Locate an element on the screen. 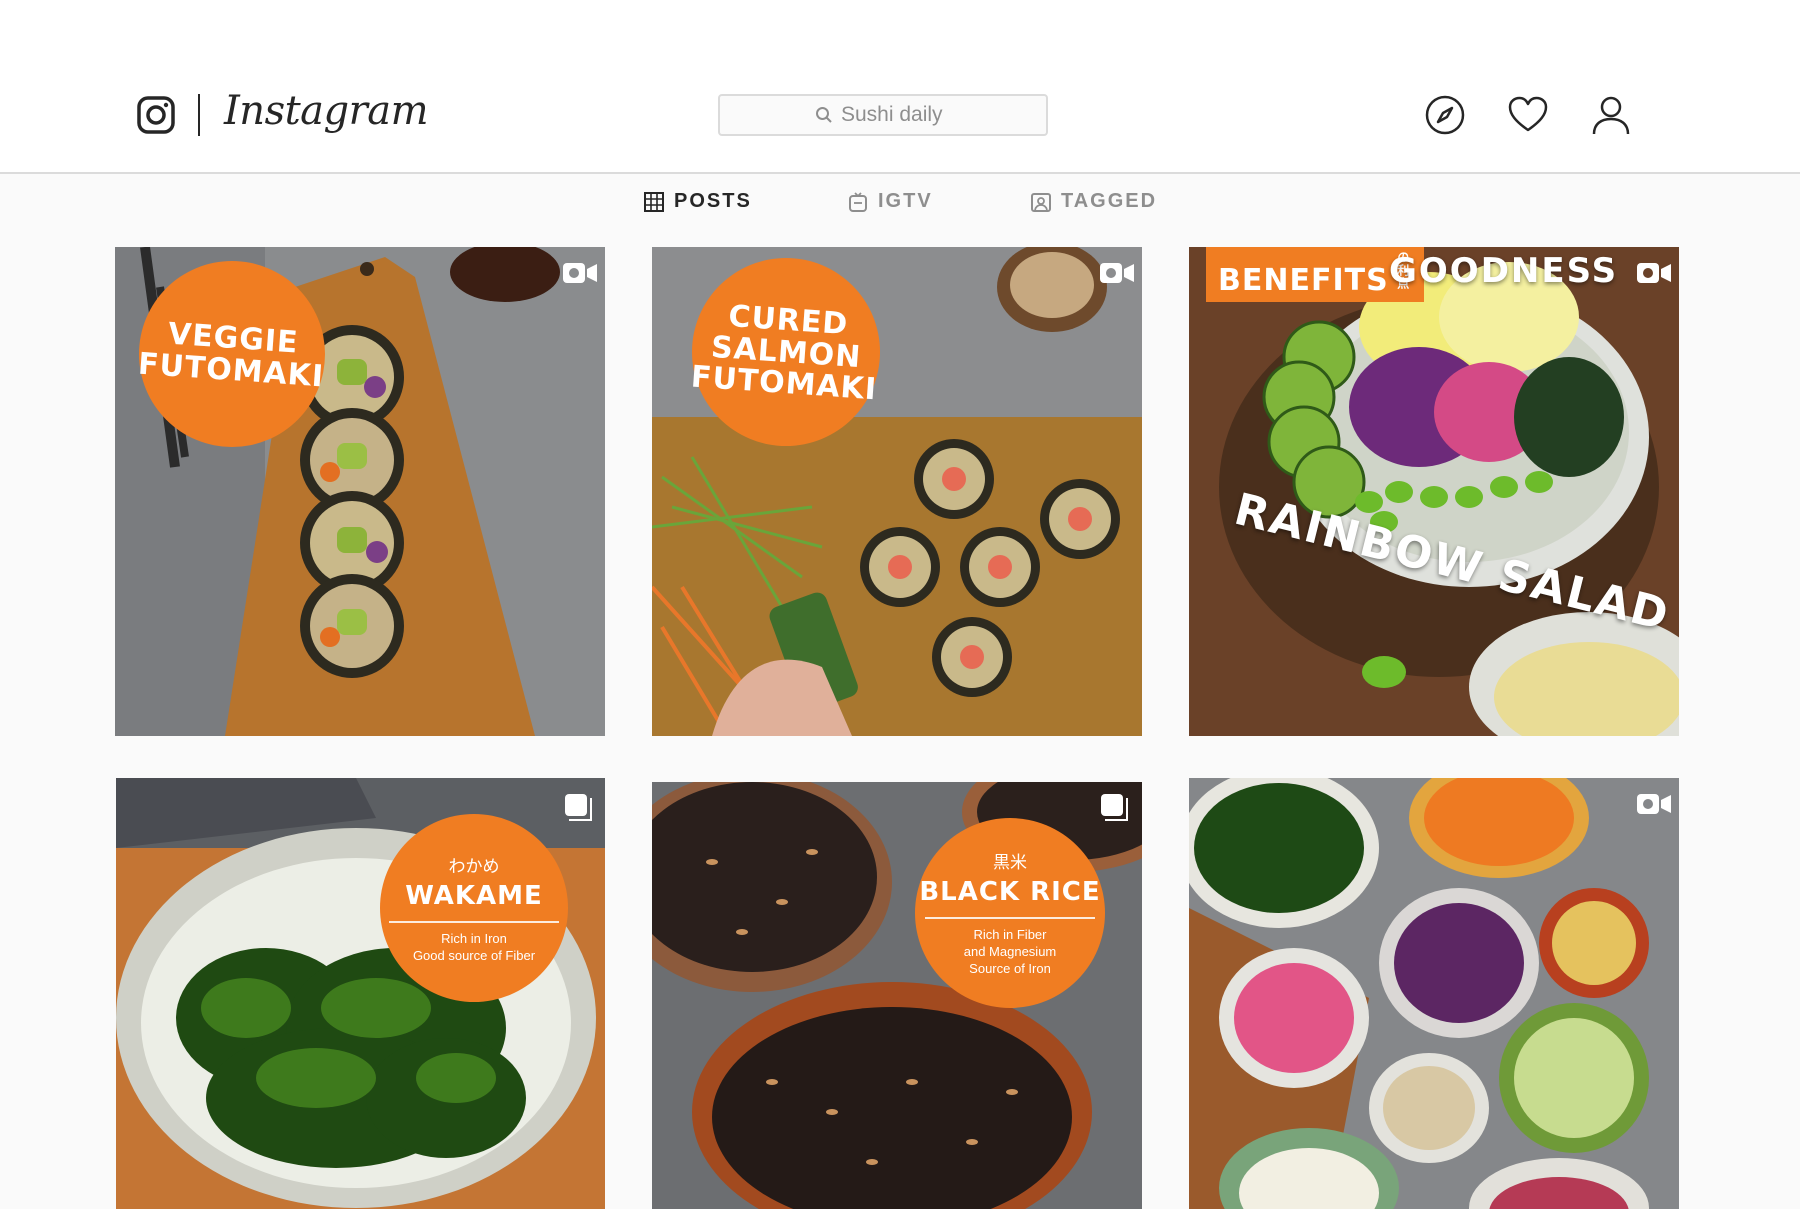 The height and width of the screenshot is (1209, 1800). tab-igtv-label: IGTV is located at coordinates (905, 201).